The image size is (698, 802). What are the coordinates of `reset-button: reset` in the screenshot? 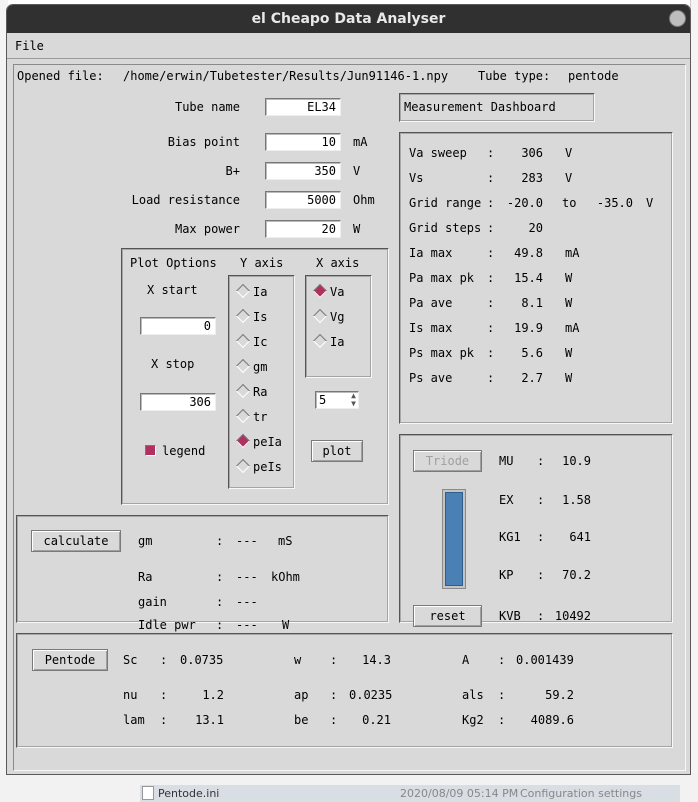 It's located at (447, 616).